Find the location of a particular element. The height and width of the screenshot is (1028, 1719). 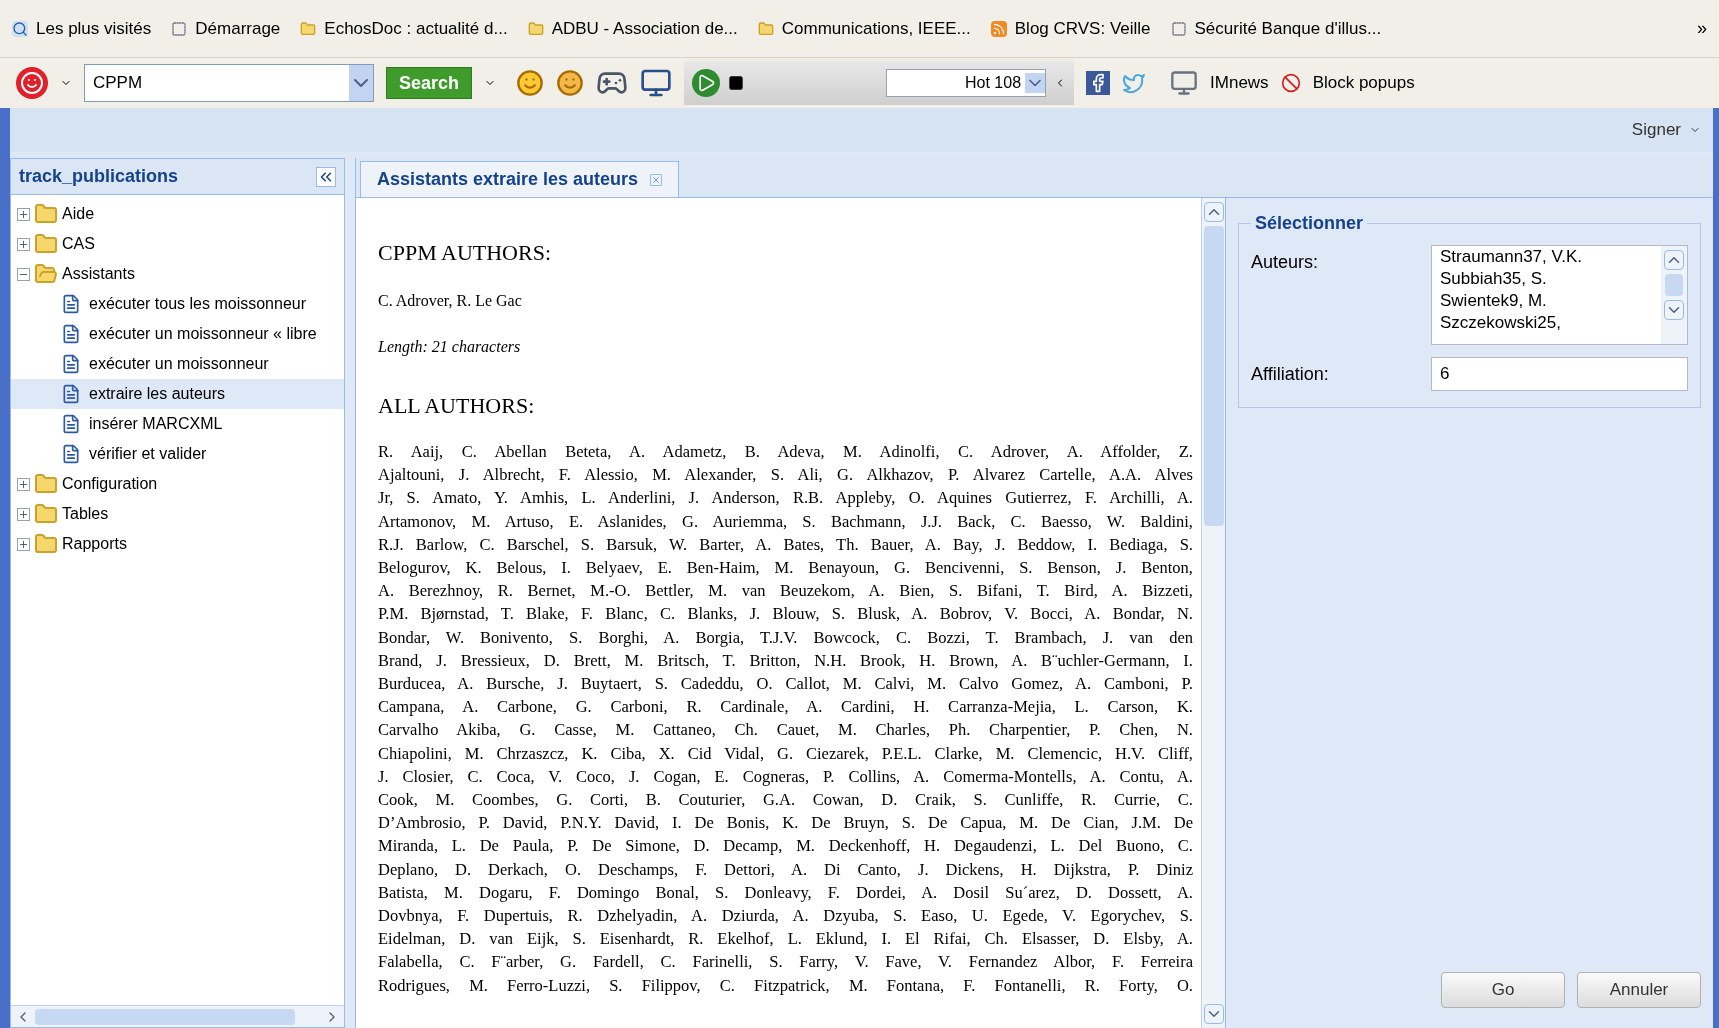

close-icon is located at coordinates (656, 179).